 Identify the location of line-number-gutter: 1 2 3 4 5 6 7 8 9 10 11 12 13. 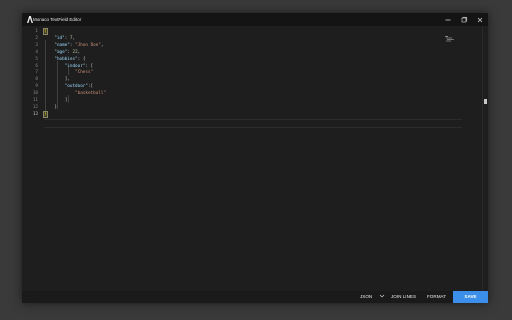
(30, 158).